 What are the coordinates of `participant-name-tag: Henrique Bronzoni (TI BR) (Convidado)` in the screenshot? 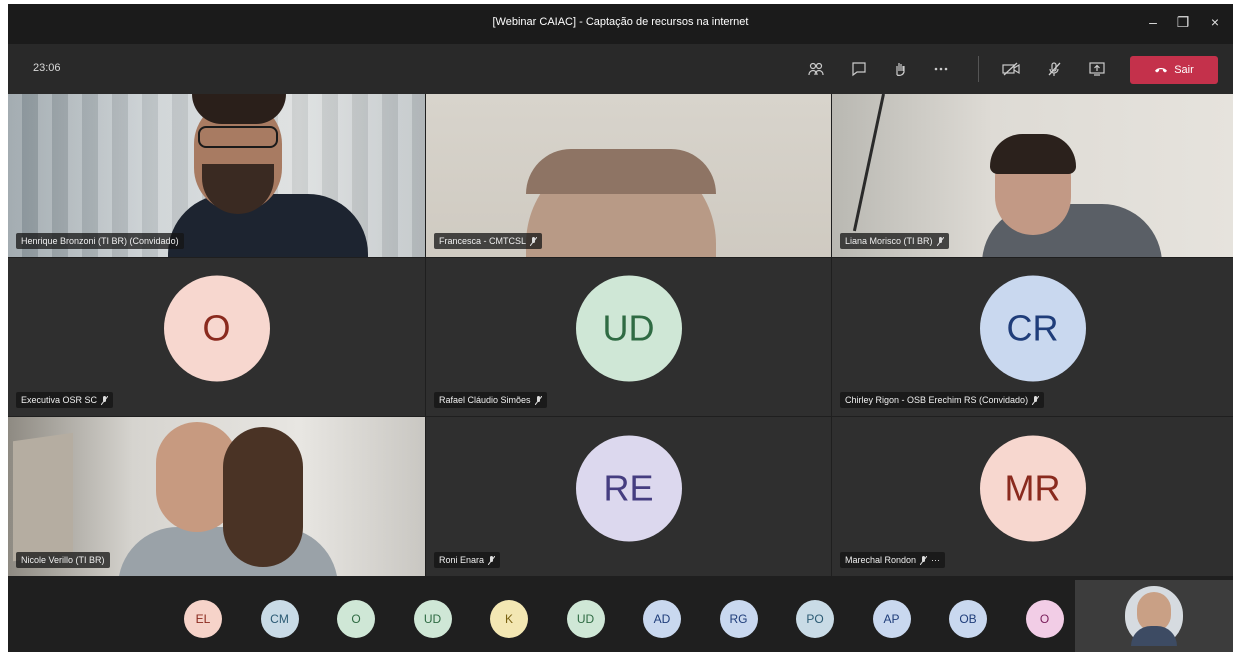 It's located at (100, 241).